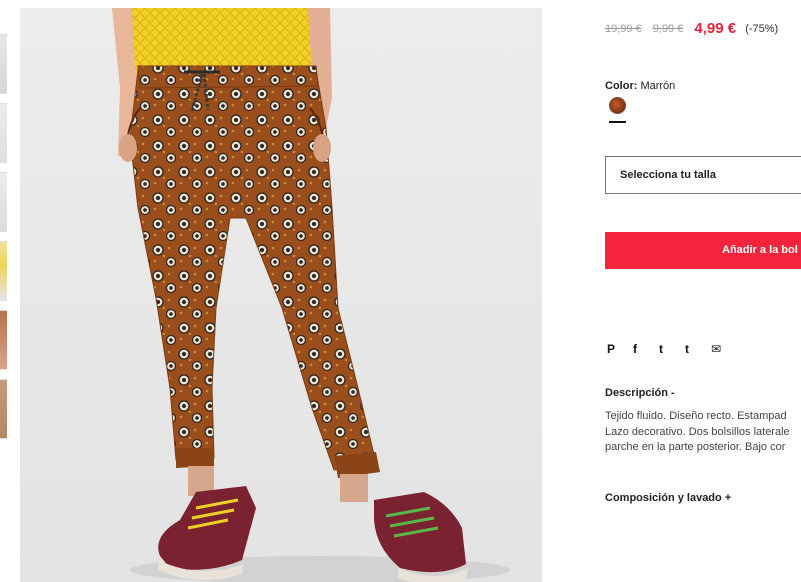 Image resolution: width=801 pixels, height=582 pixels. I want to click on discount-badge: (-75%), so click(762, 29).